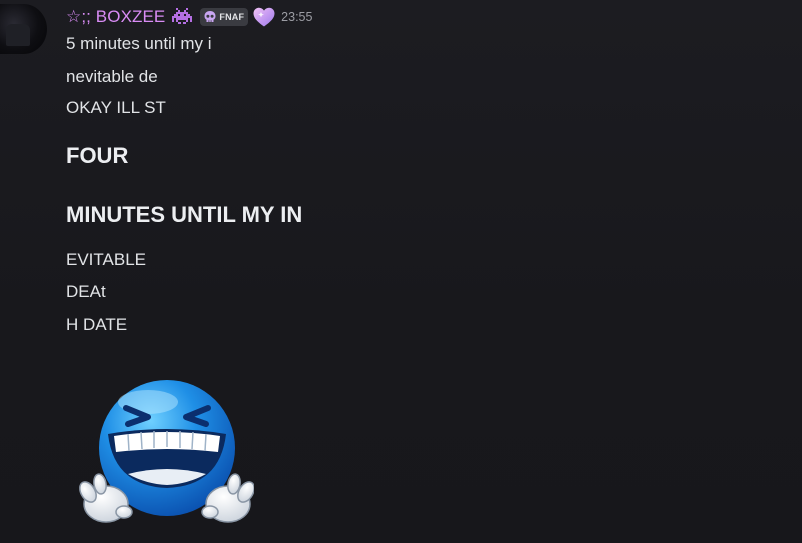  What do you see at coordinates (97, 324) in the screenshot?
I see `message-line: H DATE` at bounding box center [97, 324].